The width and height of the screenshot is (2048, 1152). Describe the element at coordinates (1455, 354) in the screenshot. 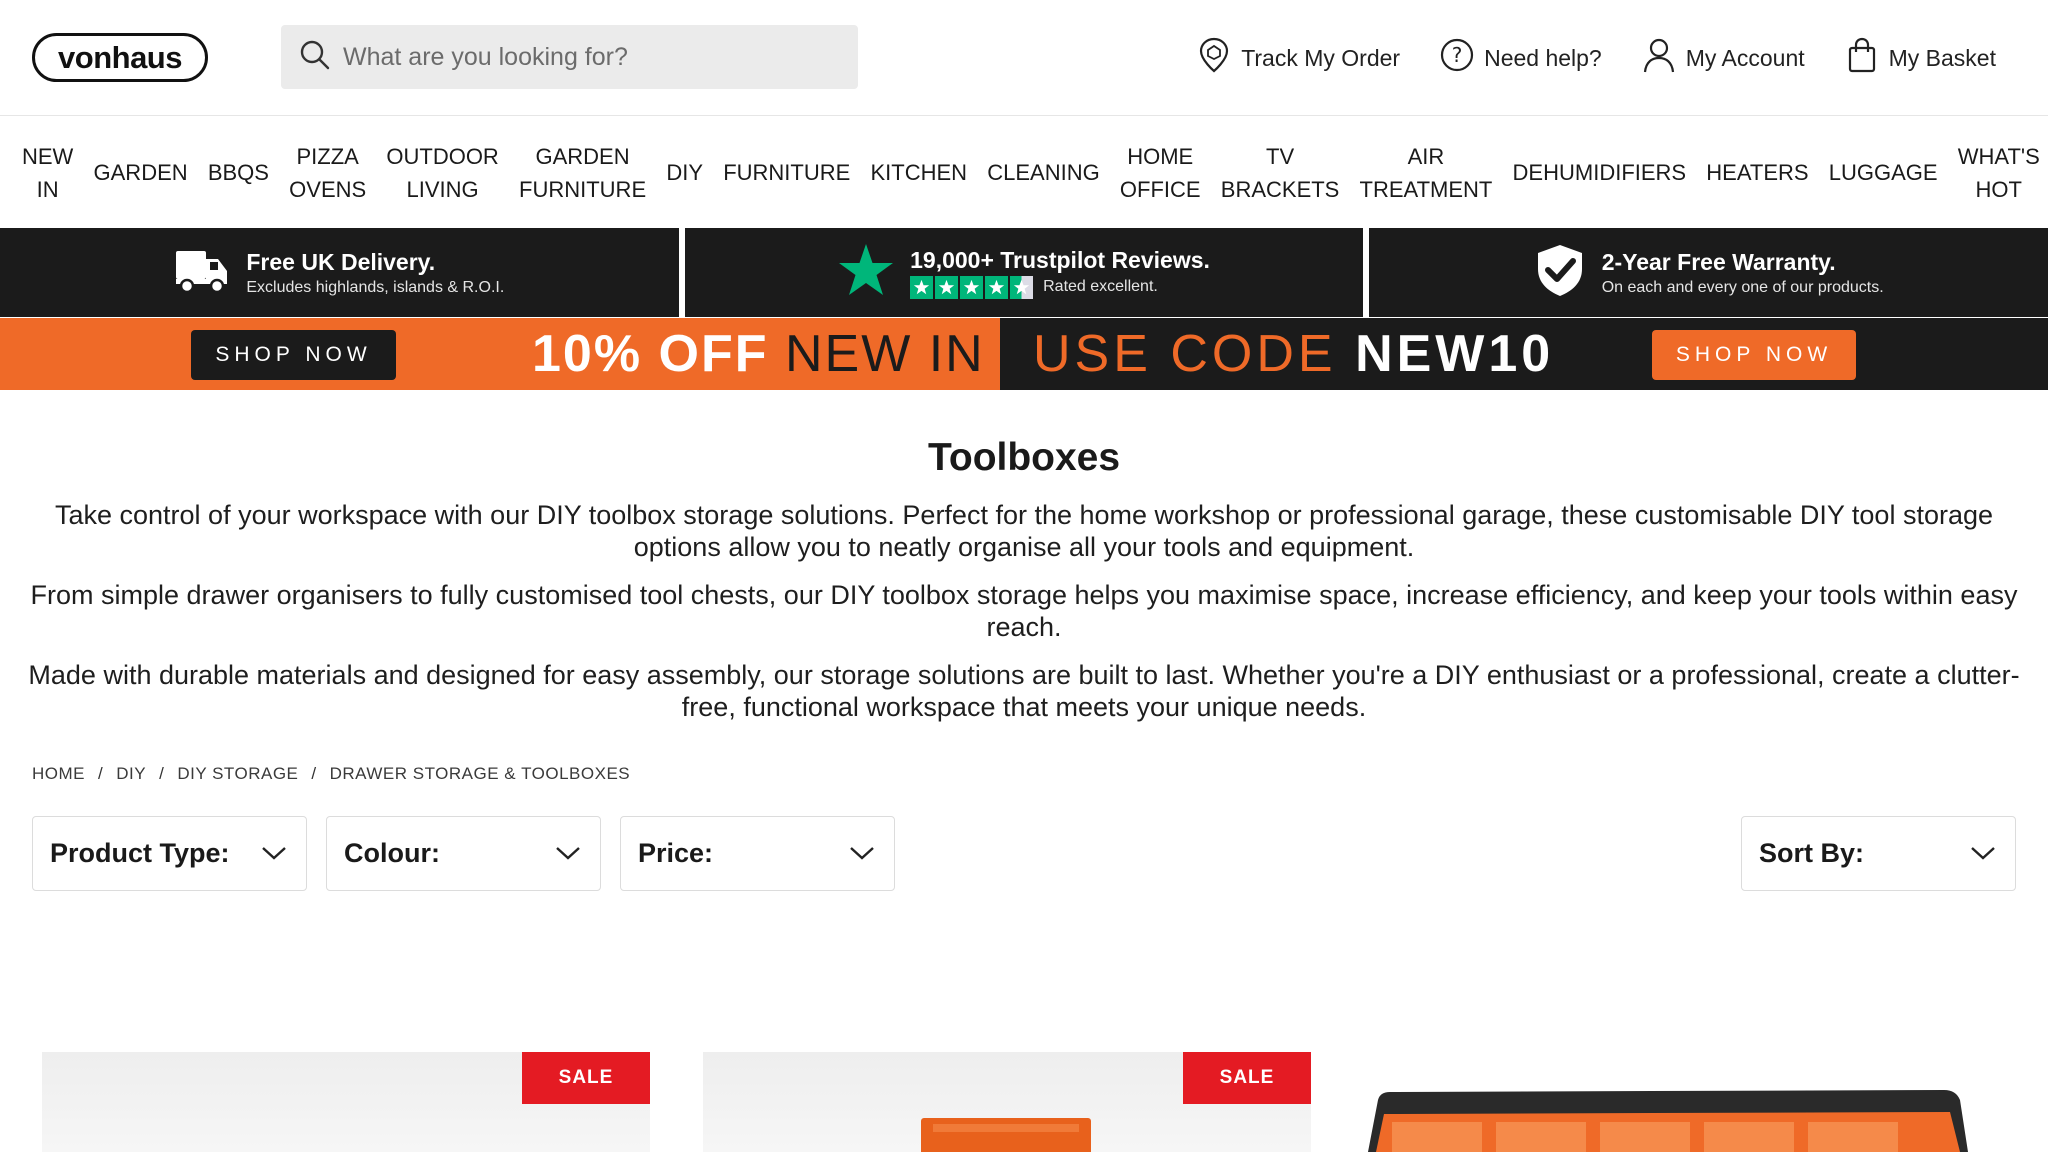

I see `promo-code-bold: NEW10` at that location.